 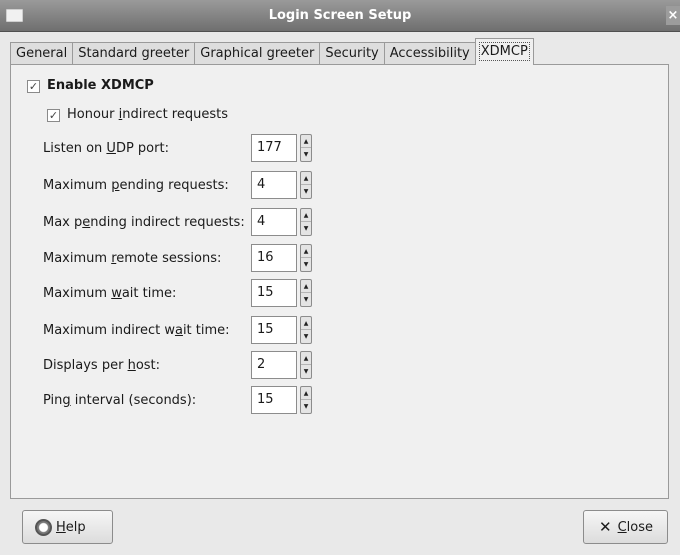 I want to click on label-part: DP port:, so click(x=142, y=148).